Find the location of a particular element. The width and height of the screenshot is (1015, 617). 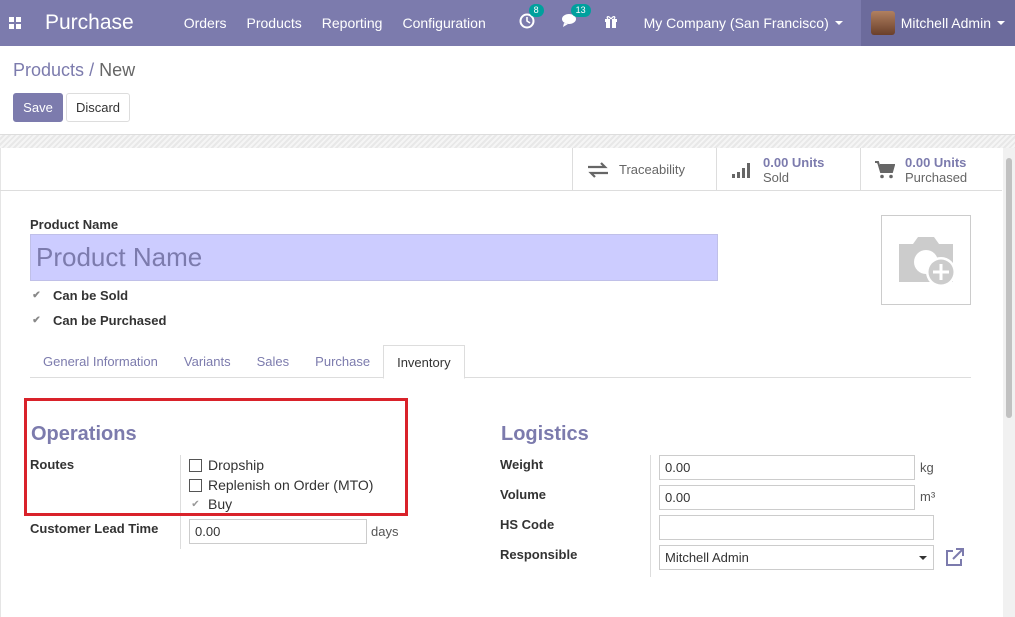

can-be-purchased-label: Can be Purchased is located at coordinates (110, 320).